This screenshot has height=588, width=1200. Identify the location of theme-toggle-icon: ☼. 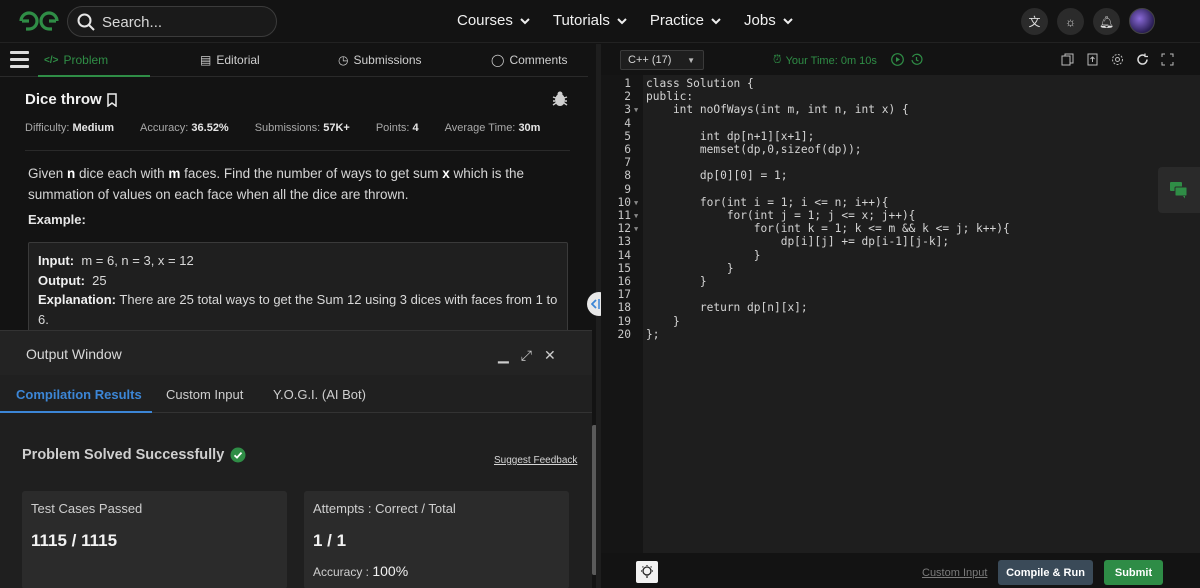
(1070, 21).